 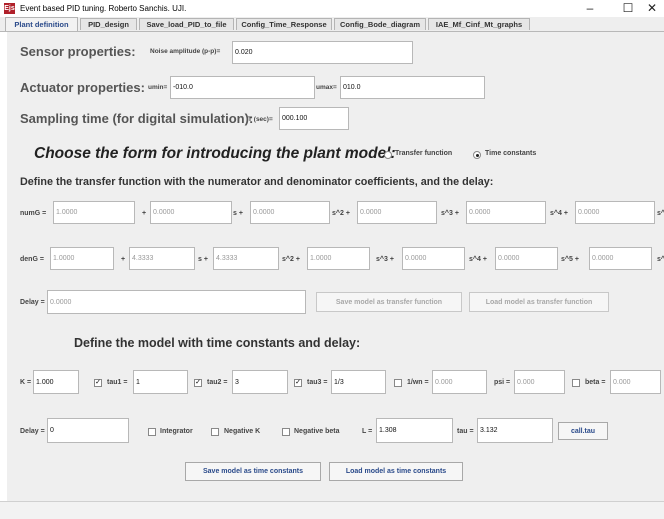 I want to click on num-coef-0: 1.0000, so click(x=94, y=212).